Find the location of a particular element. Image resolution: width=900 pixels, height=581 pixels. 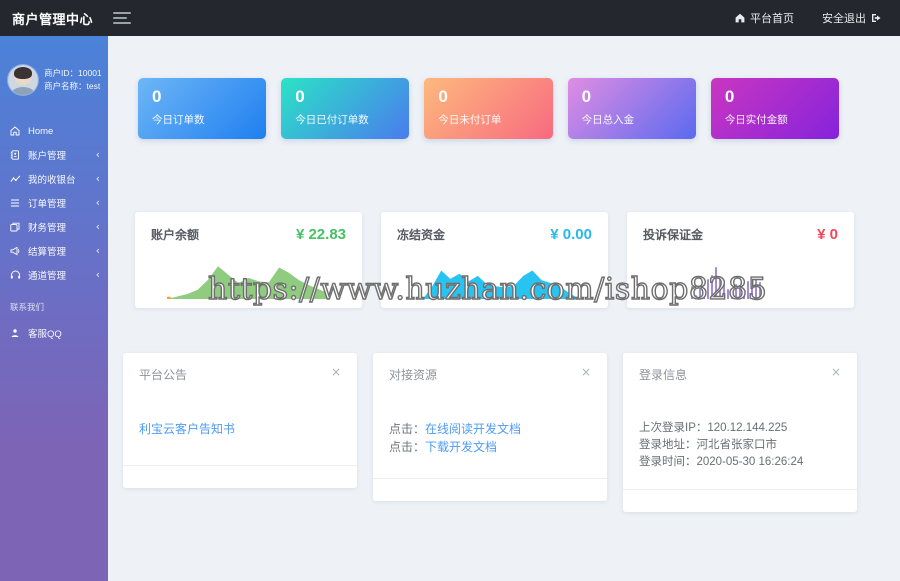

stat-label: 今日实付金额 is located at coordinates (756, 120).